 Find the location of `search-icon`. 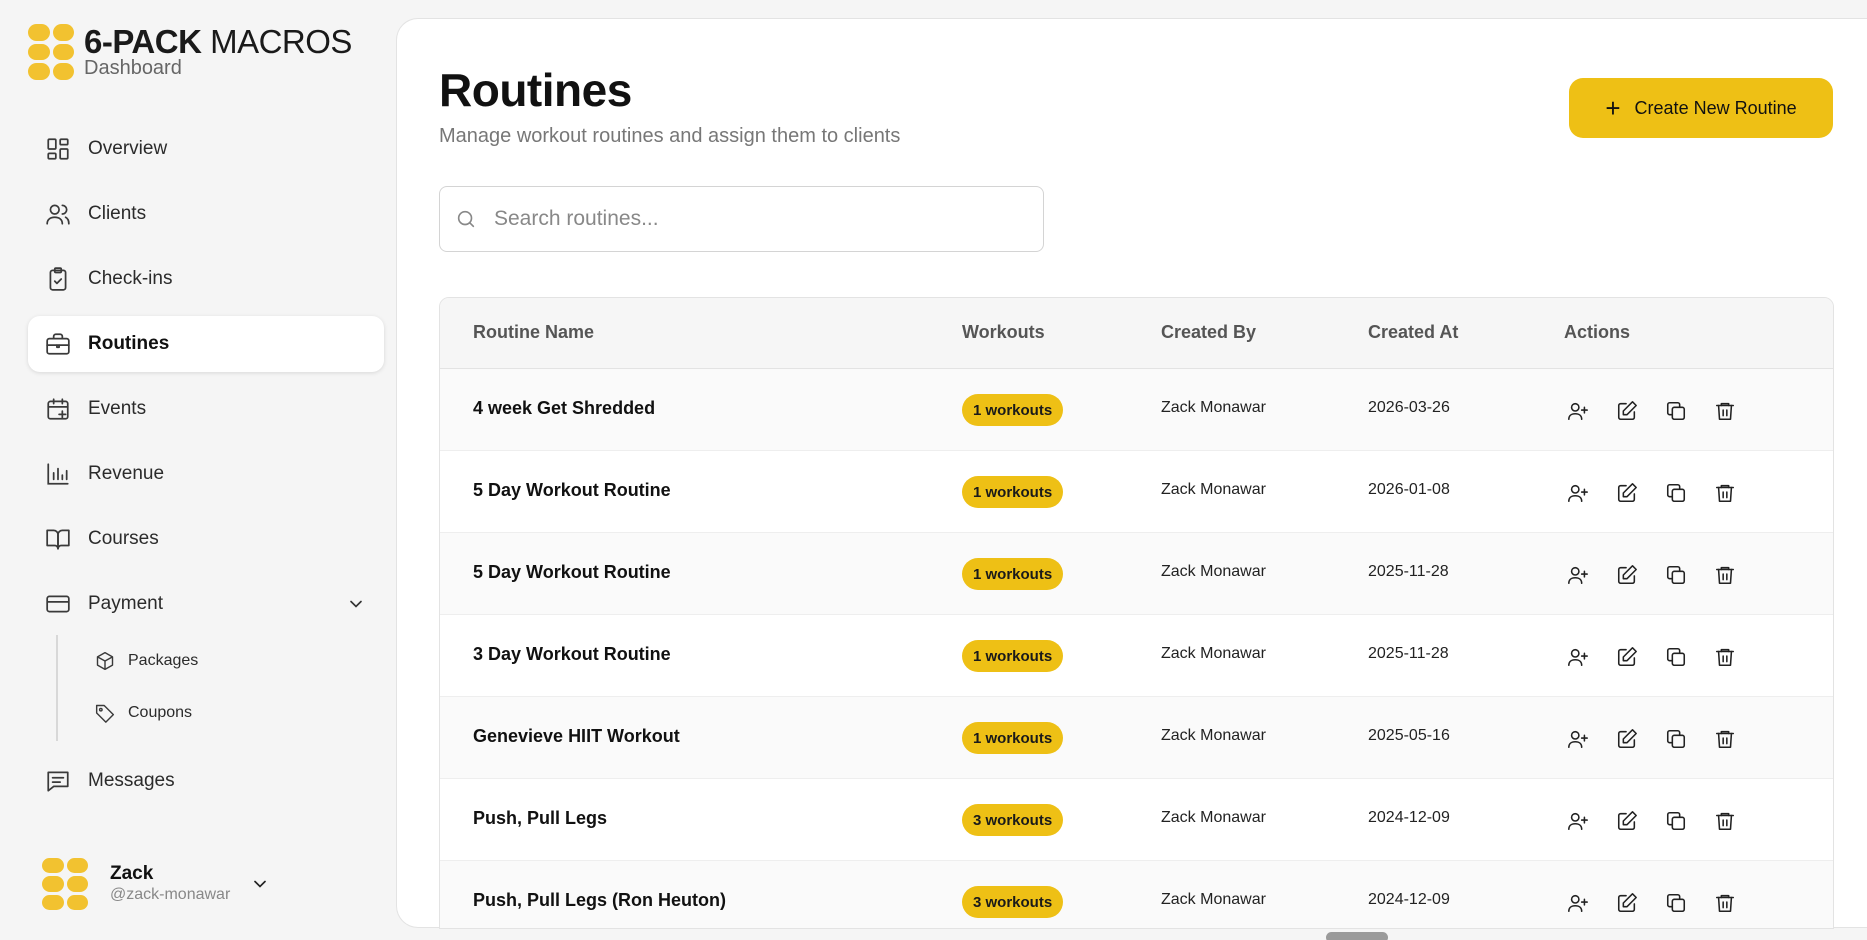

search-icon is located at coordinates (466, 219).